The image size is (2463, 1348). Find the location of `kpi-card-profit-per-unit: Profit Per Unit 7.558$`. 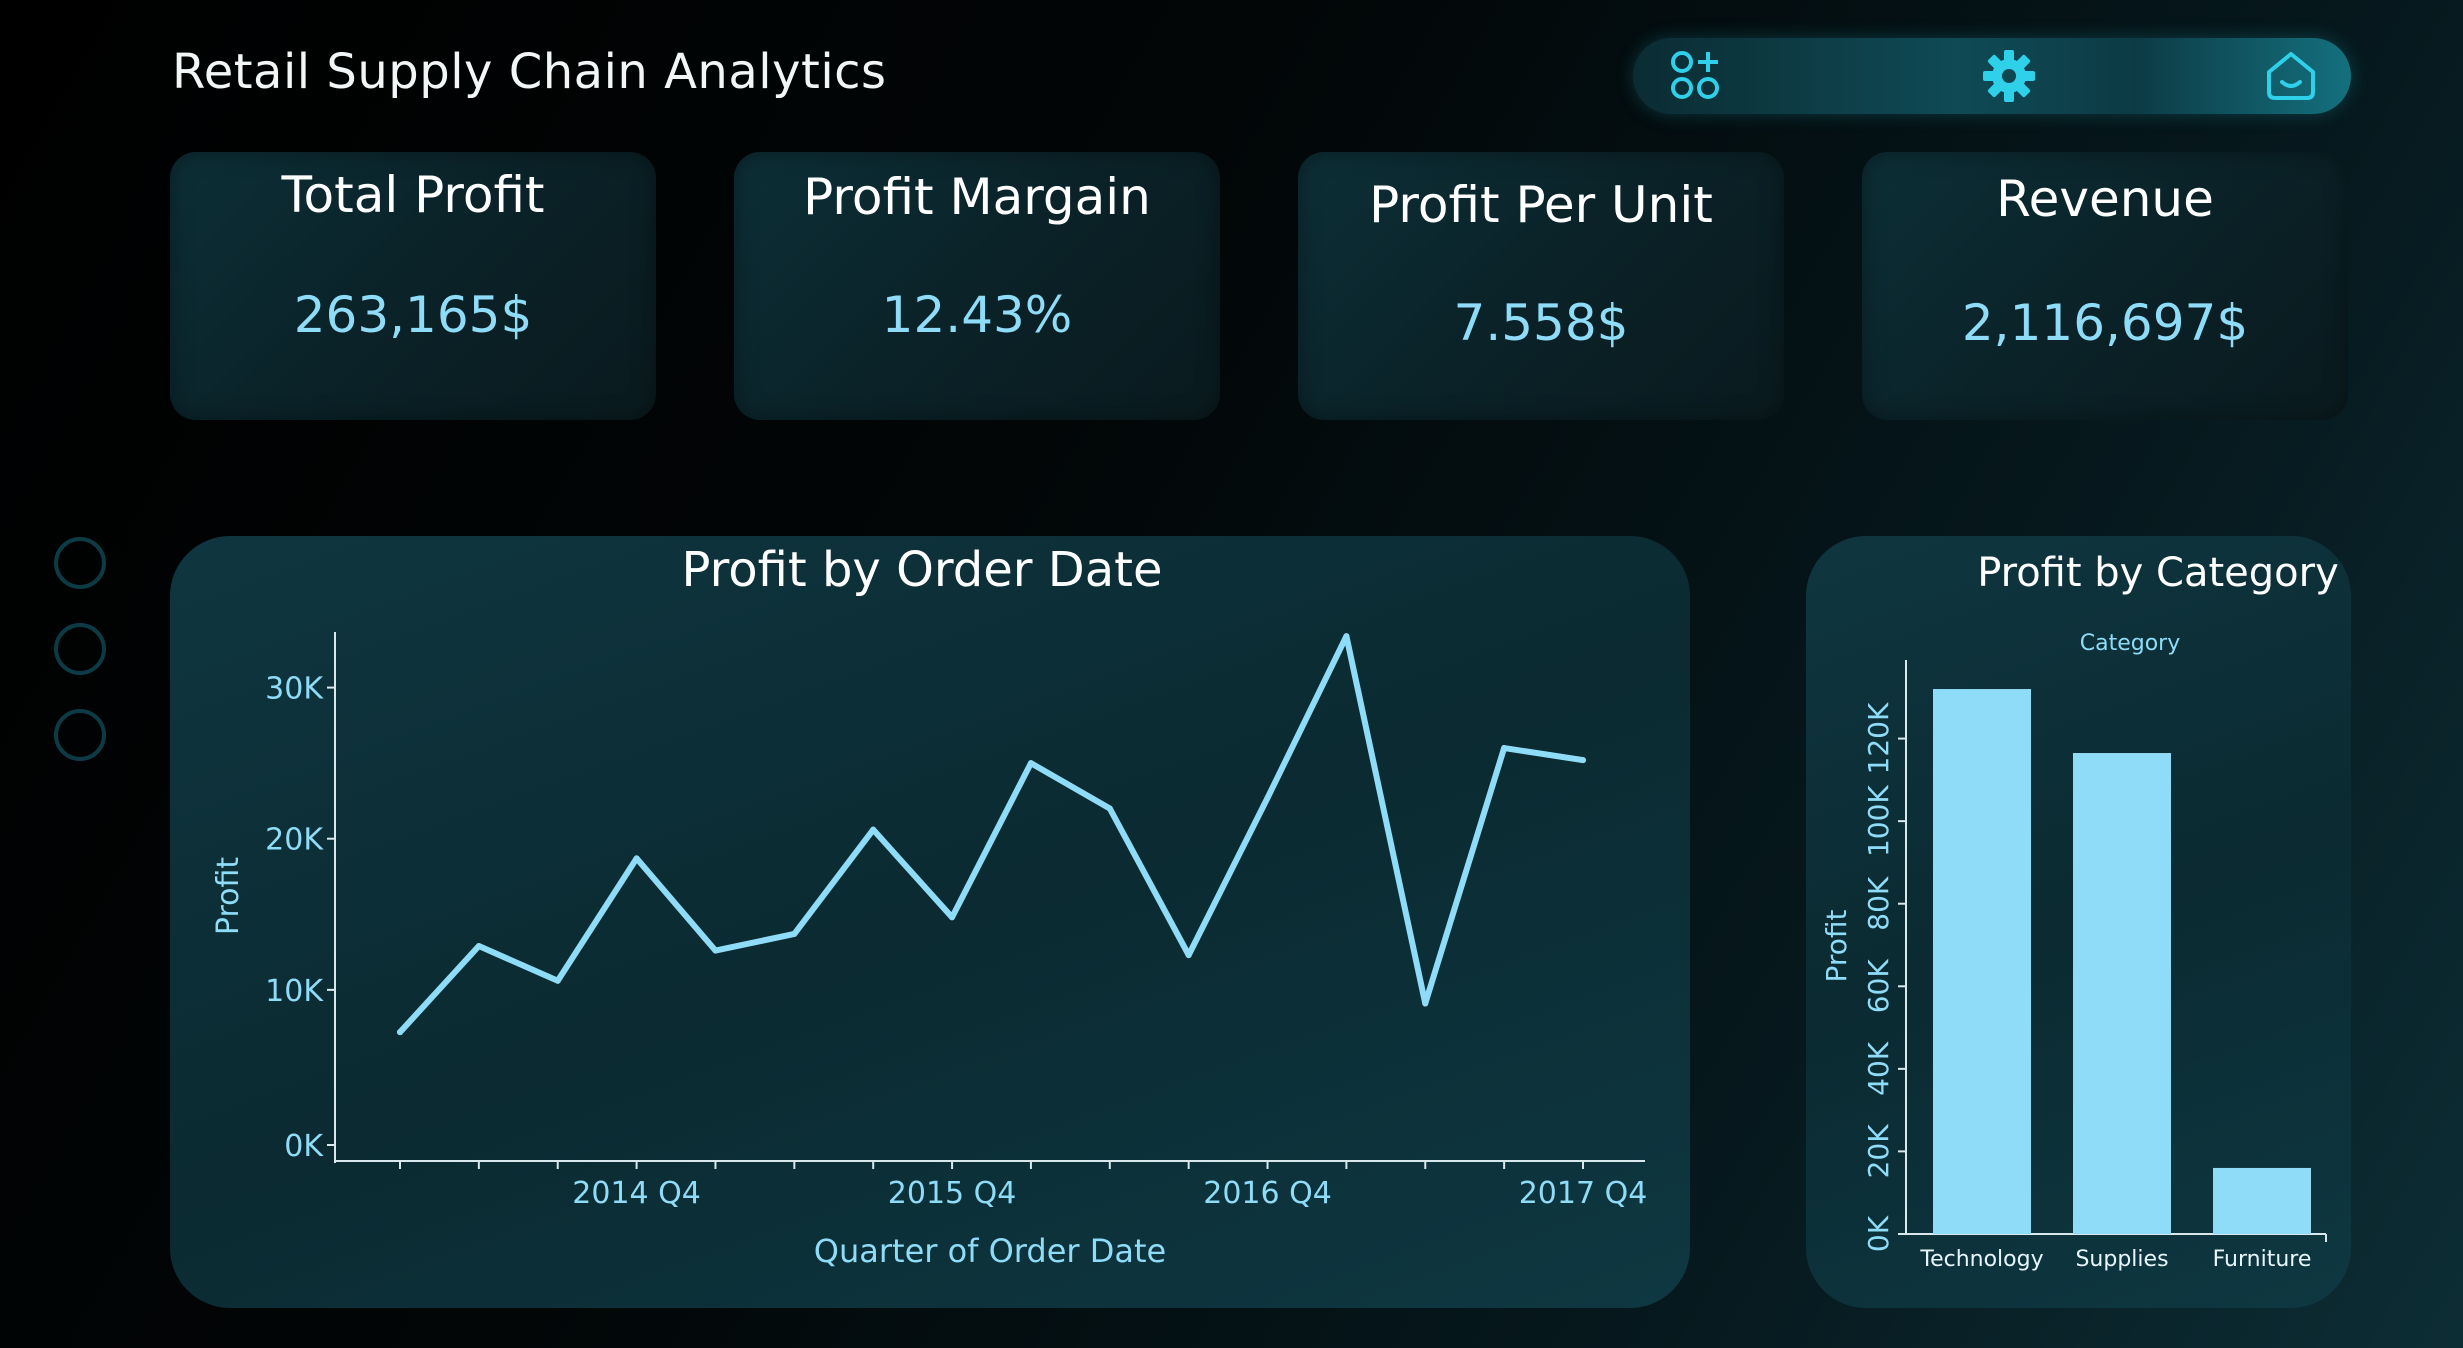

kpi-card-profit-per-unit: Profit Per Unit 7.558$ is located at coordinates (1541, 286).